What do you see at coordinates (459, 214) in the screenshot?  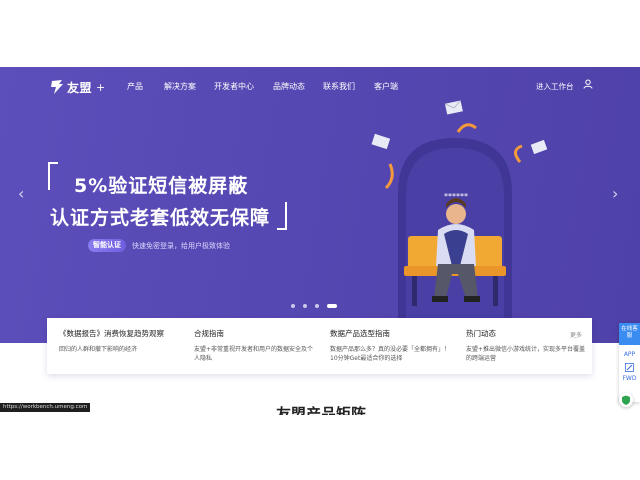 I see `hero-illustration: ******` at bounding box center [459, 214].